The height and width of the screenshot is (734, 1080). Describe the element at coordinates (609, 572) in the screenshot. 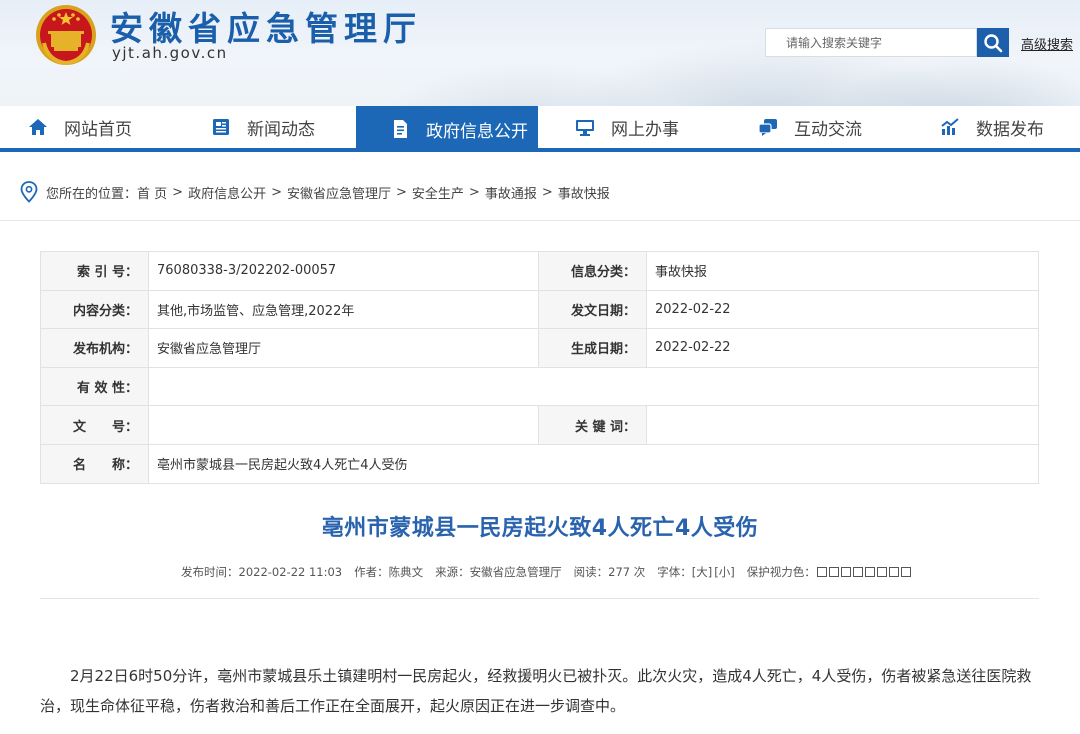

I see `view-count: 阅读：277 次` at that location.